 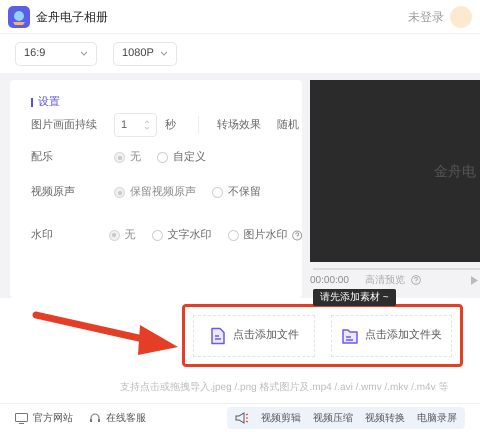 What do you see at coordinates (288, 125) in the screenshot?
I see `transition-value: 随机` at bounding box center [288, 125].